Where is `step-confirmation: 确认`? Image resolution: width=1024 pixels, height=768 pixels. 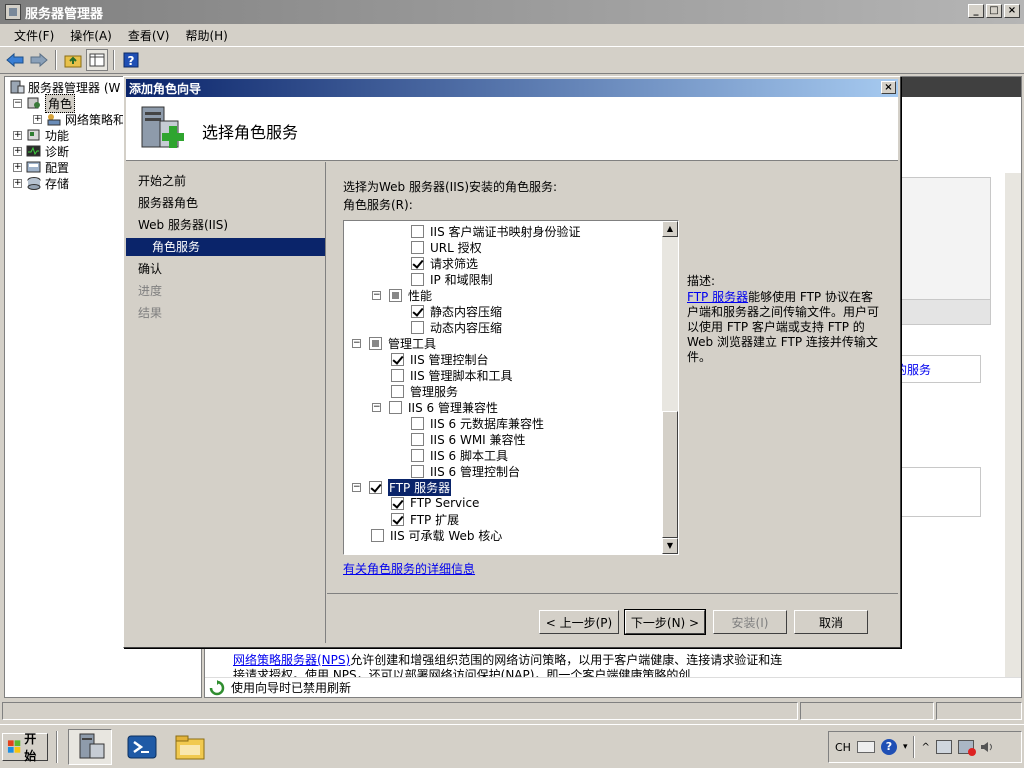 step-confirmation: 确认 is located at coordinates (150, 269).